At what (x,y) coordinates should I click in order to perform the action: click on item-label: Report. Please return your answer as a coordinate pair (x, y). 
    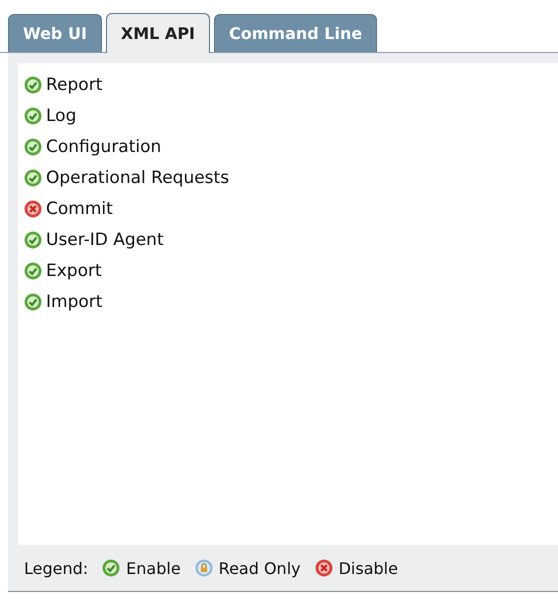
    Looking at the image, I should click on (74, 84).